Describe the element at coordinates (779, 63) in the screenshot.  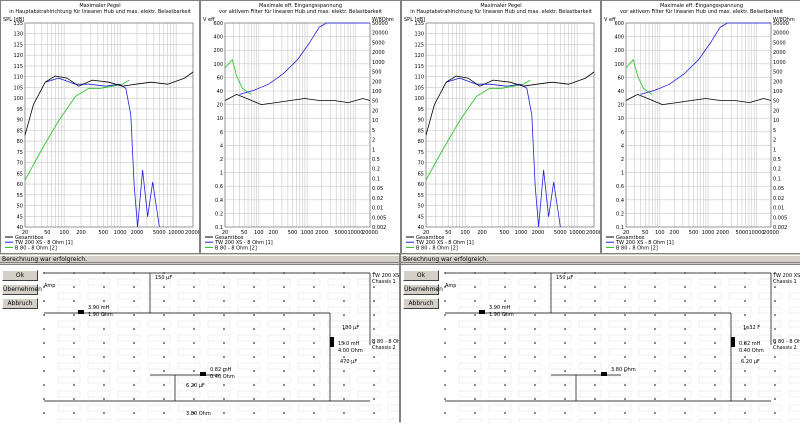
I see `y2-tick-label: 1000` at that location.